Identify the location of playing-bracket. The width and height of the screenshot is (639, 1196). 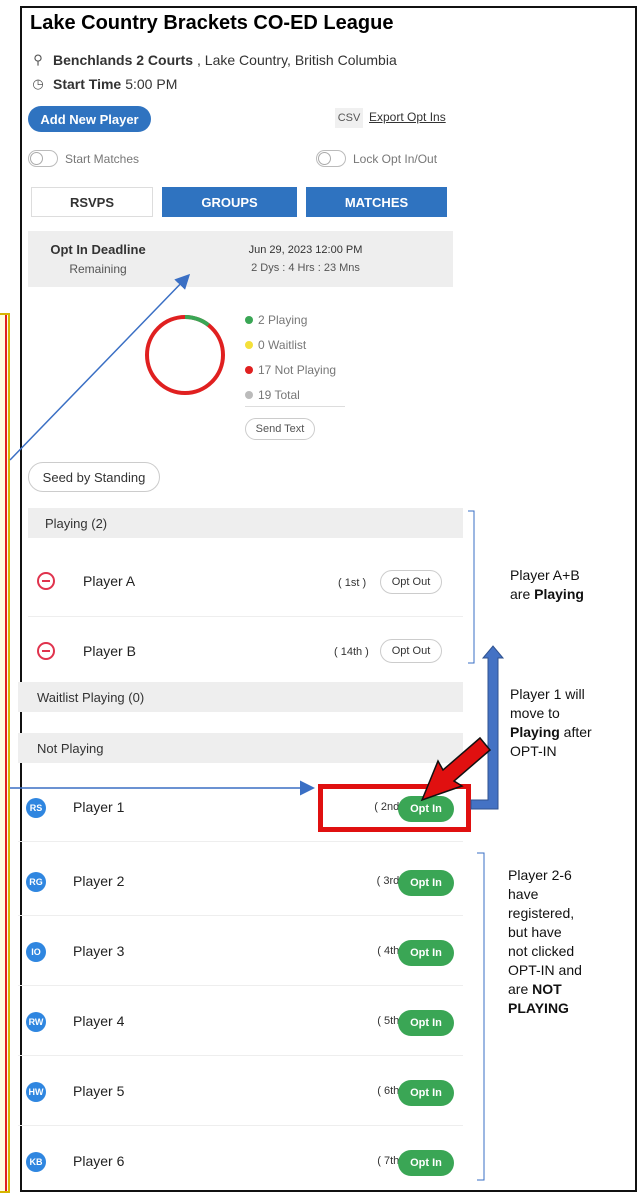
(471, 587).